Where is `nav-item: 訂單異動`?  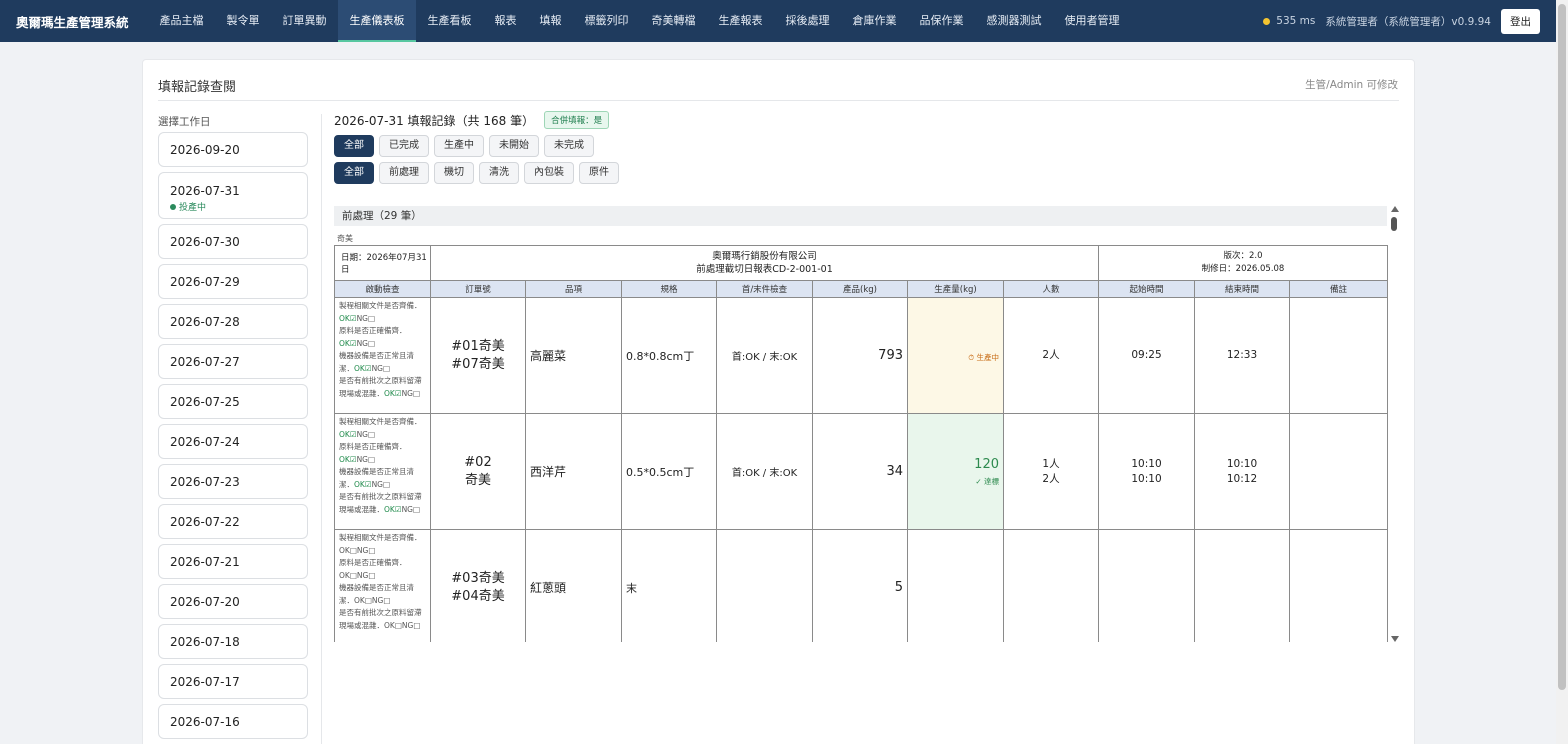 nav-item: 訂單異動 is located at coordinates (304, 21).